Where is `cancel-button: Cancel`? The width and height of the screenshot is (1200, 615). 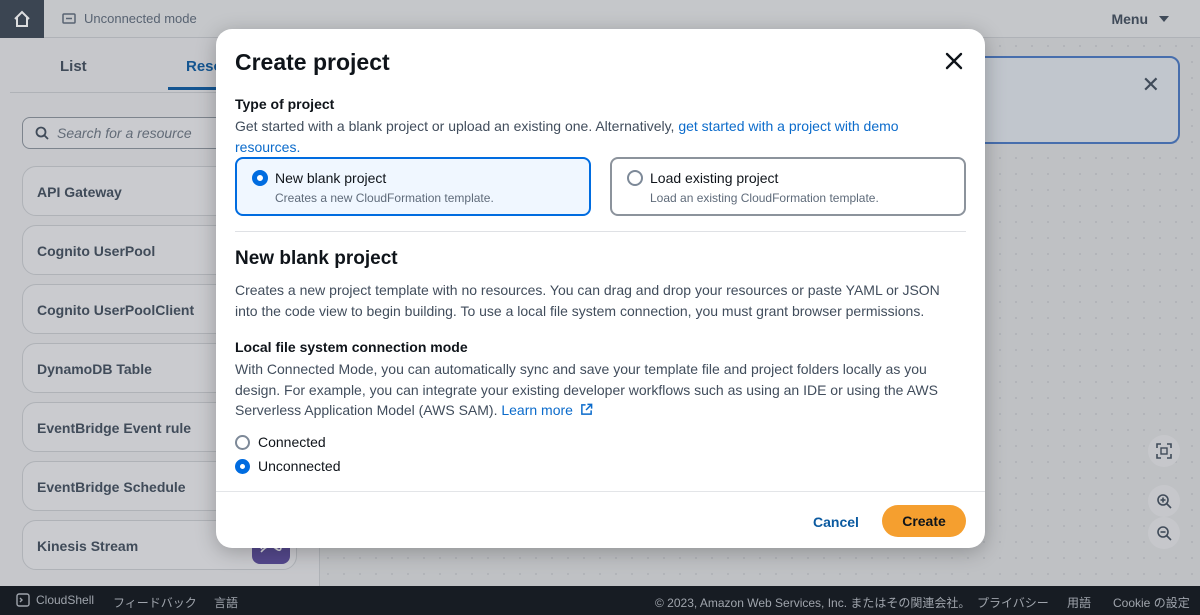
cancel-button: Cancel is located at coordinates (836, 522).